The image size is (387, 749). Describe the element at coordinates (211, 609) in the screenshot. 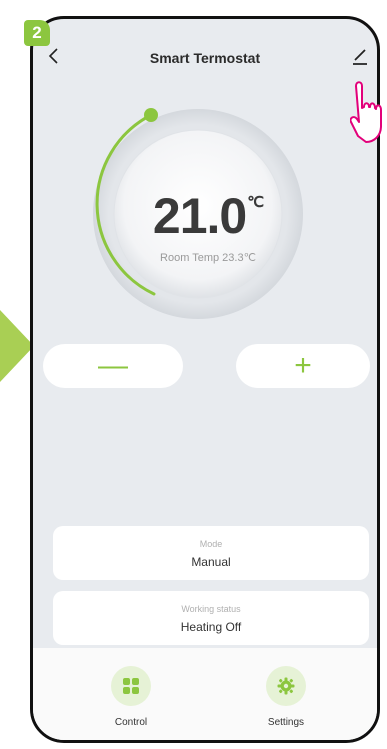

I see `working-status-label: Working status` at that location.